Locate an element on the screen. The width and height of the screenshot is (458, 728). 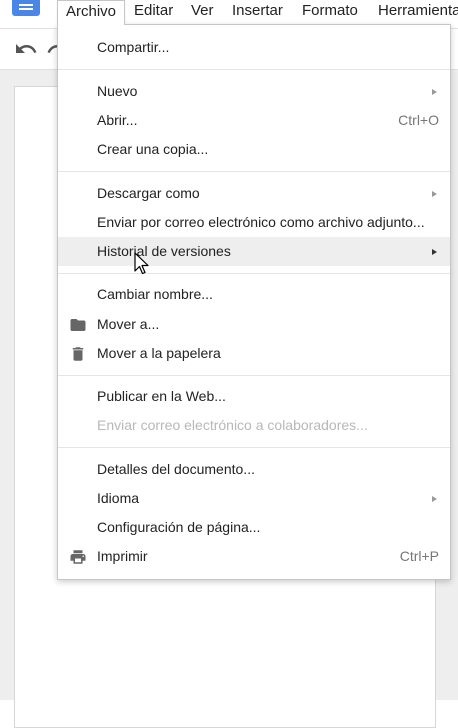
shortcut-label: Ctrl+O is located at coordinates (418, 120).